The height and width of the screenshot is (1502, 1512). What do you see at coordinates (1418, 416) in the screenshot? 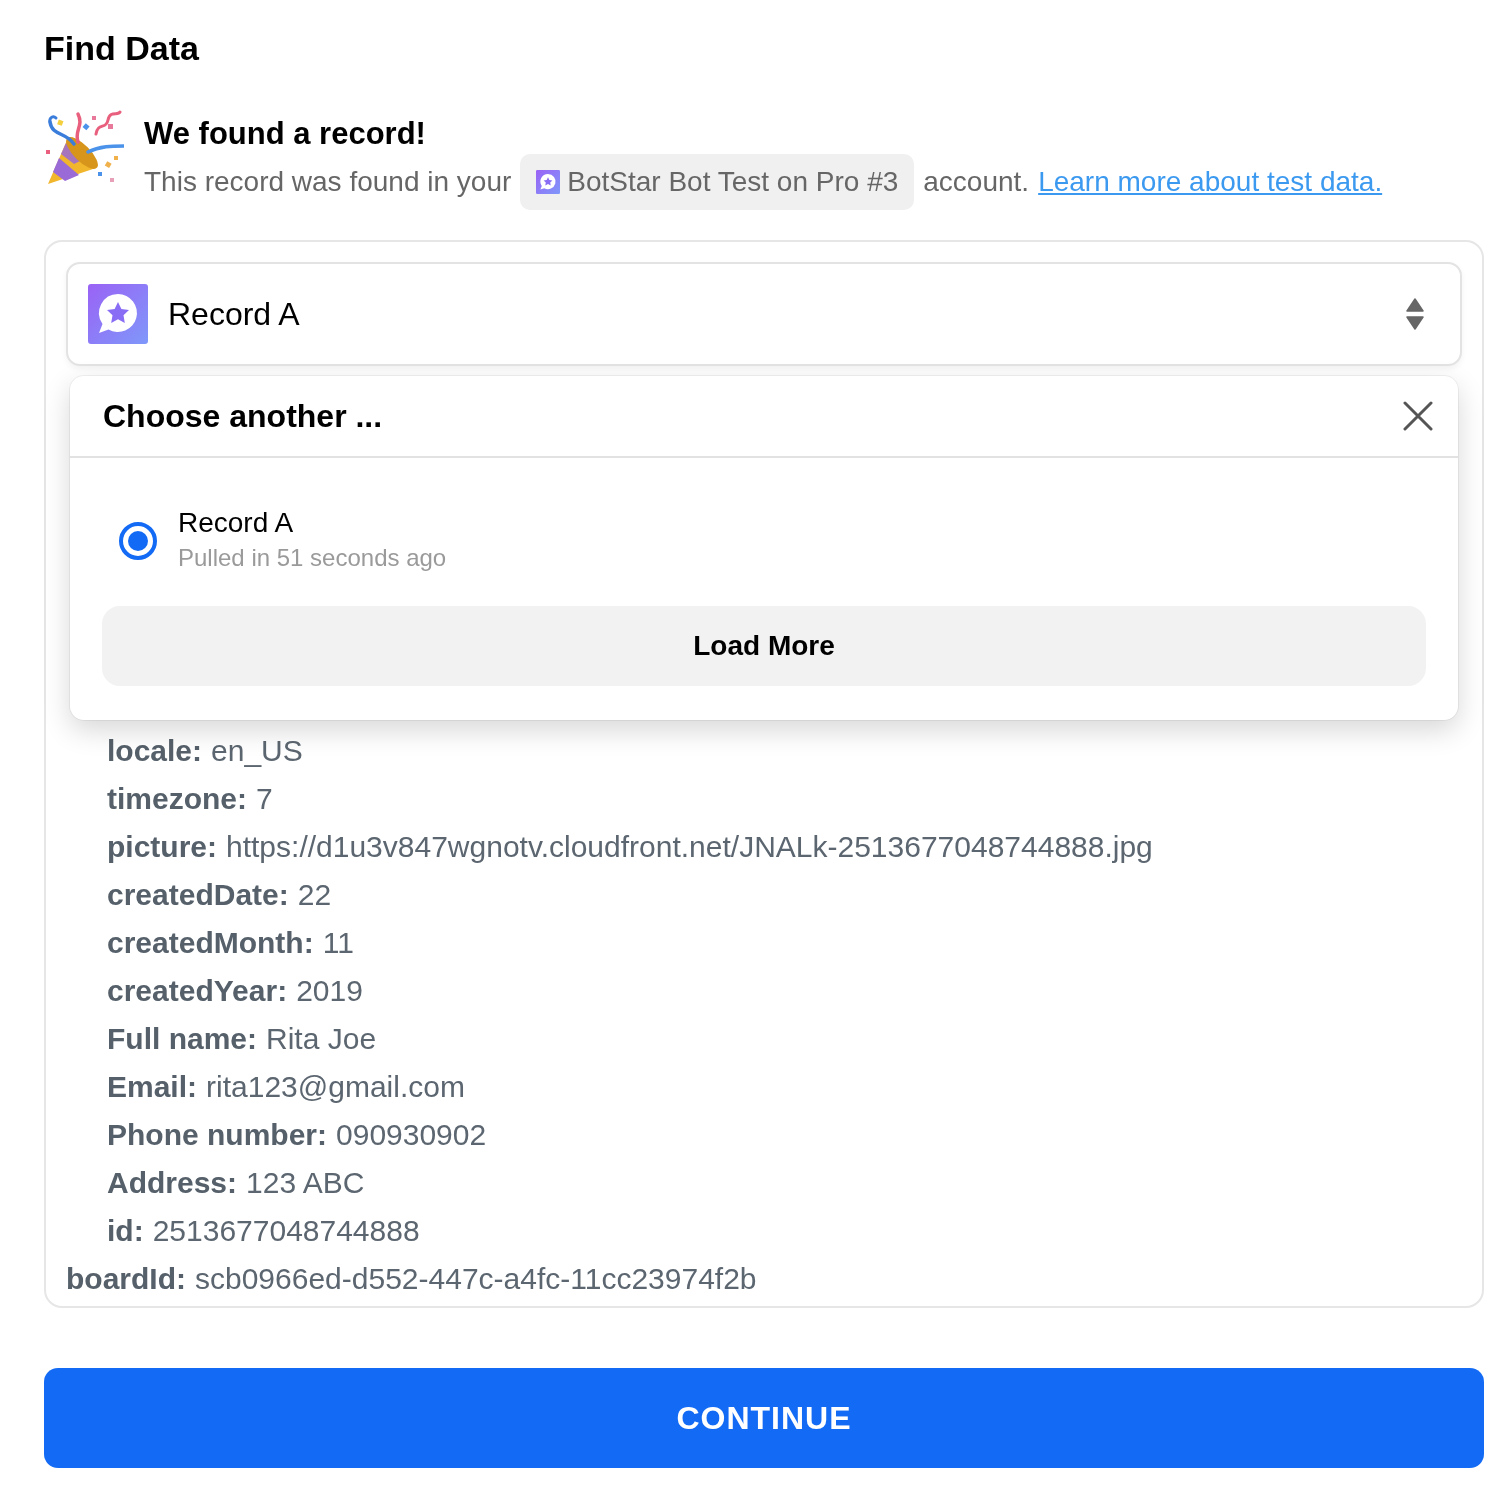
I see `close-icon` at bounding box center [1418, 416].